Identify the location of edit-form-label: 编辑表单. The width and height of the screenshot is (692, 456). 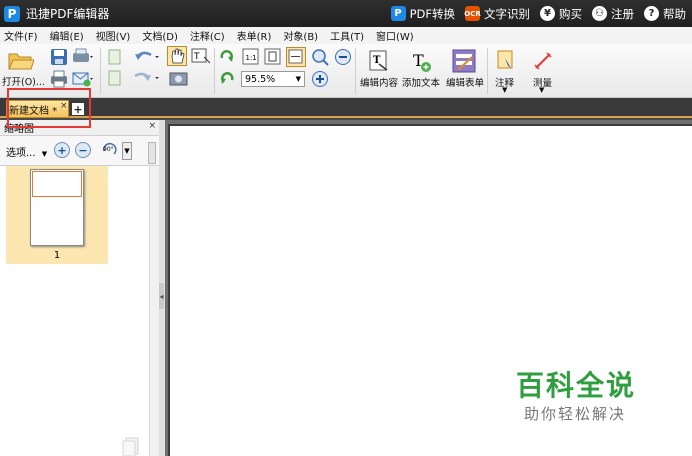
(465, 83).